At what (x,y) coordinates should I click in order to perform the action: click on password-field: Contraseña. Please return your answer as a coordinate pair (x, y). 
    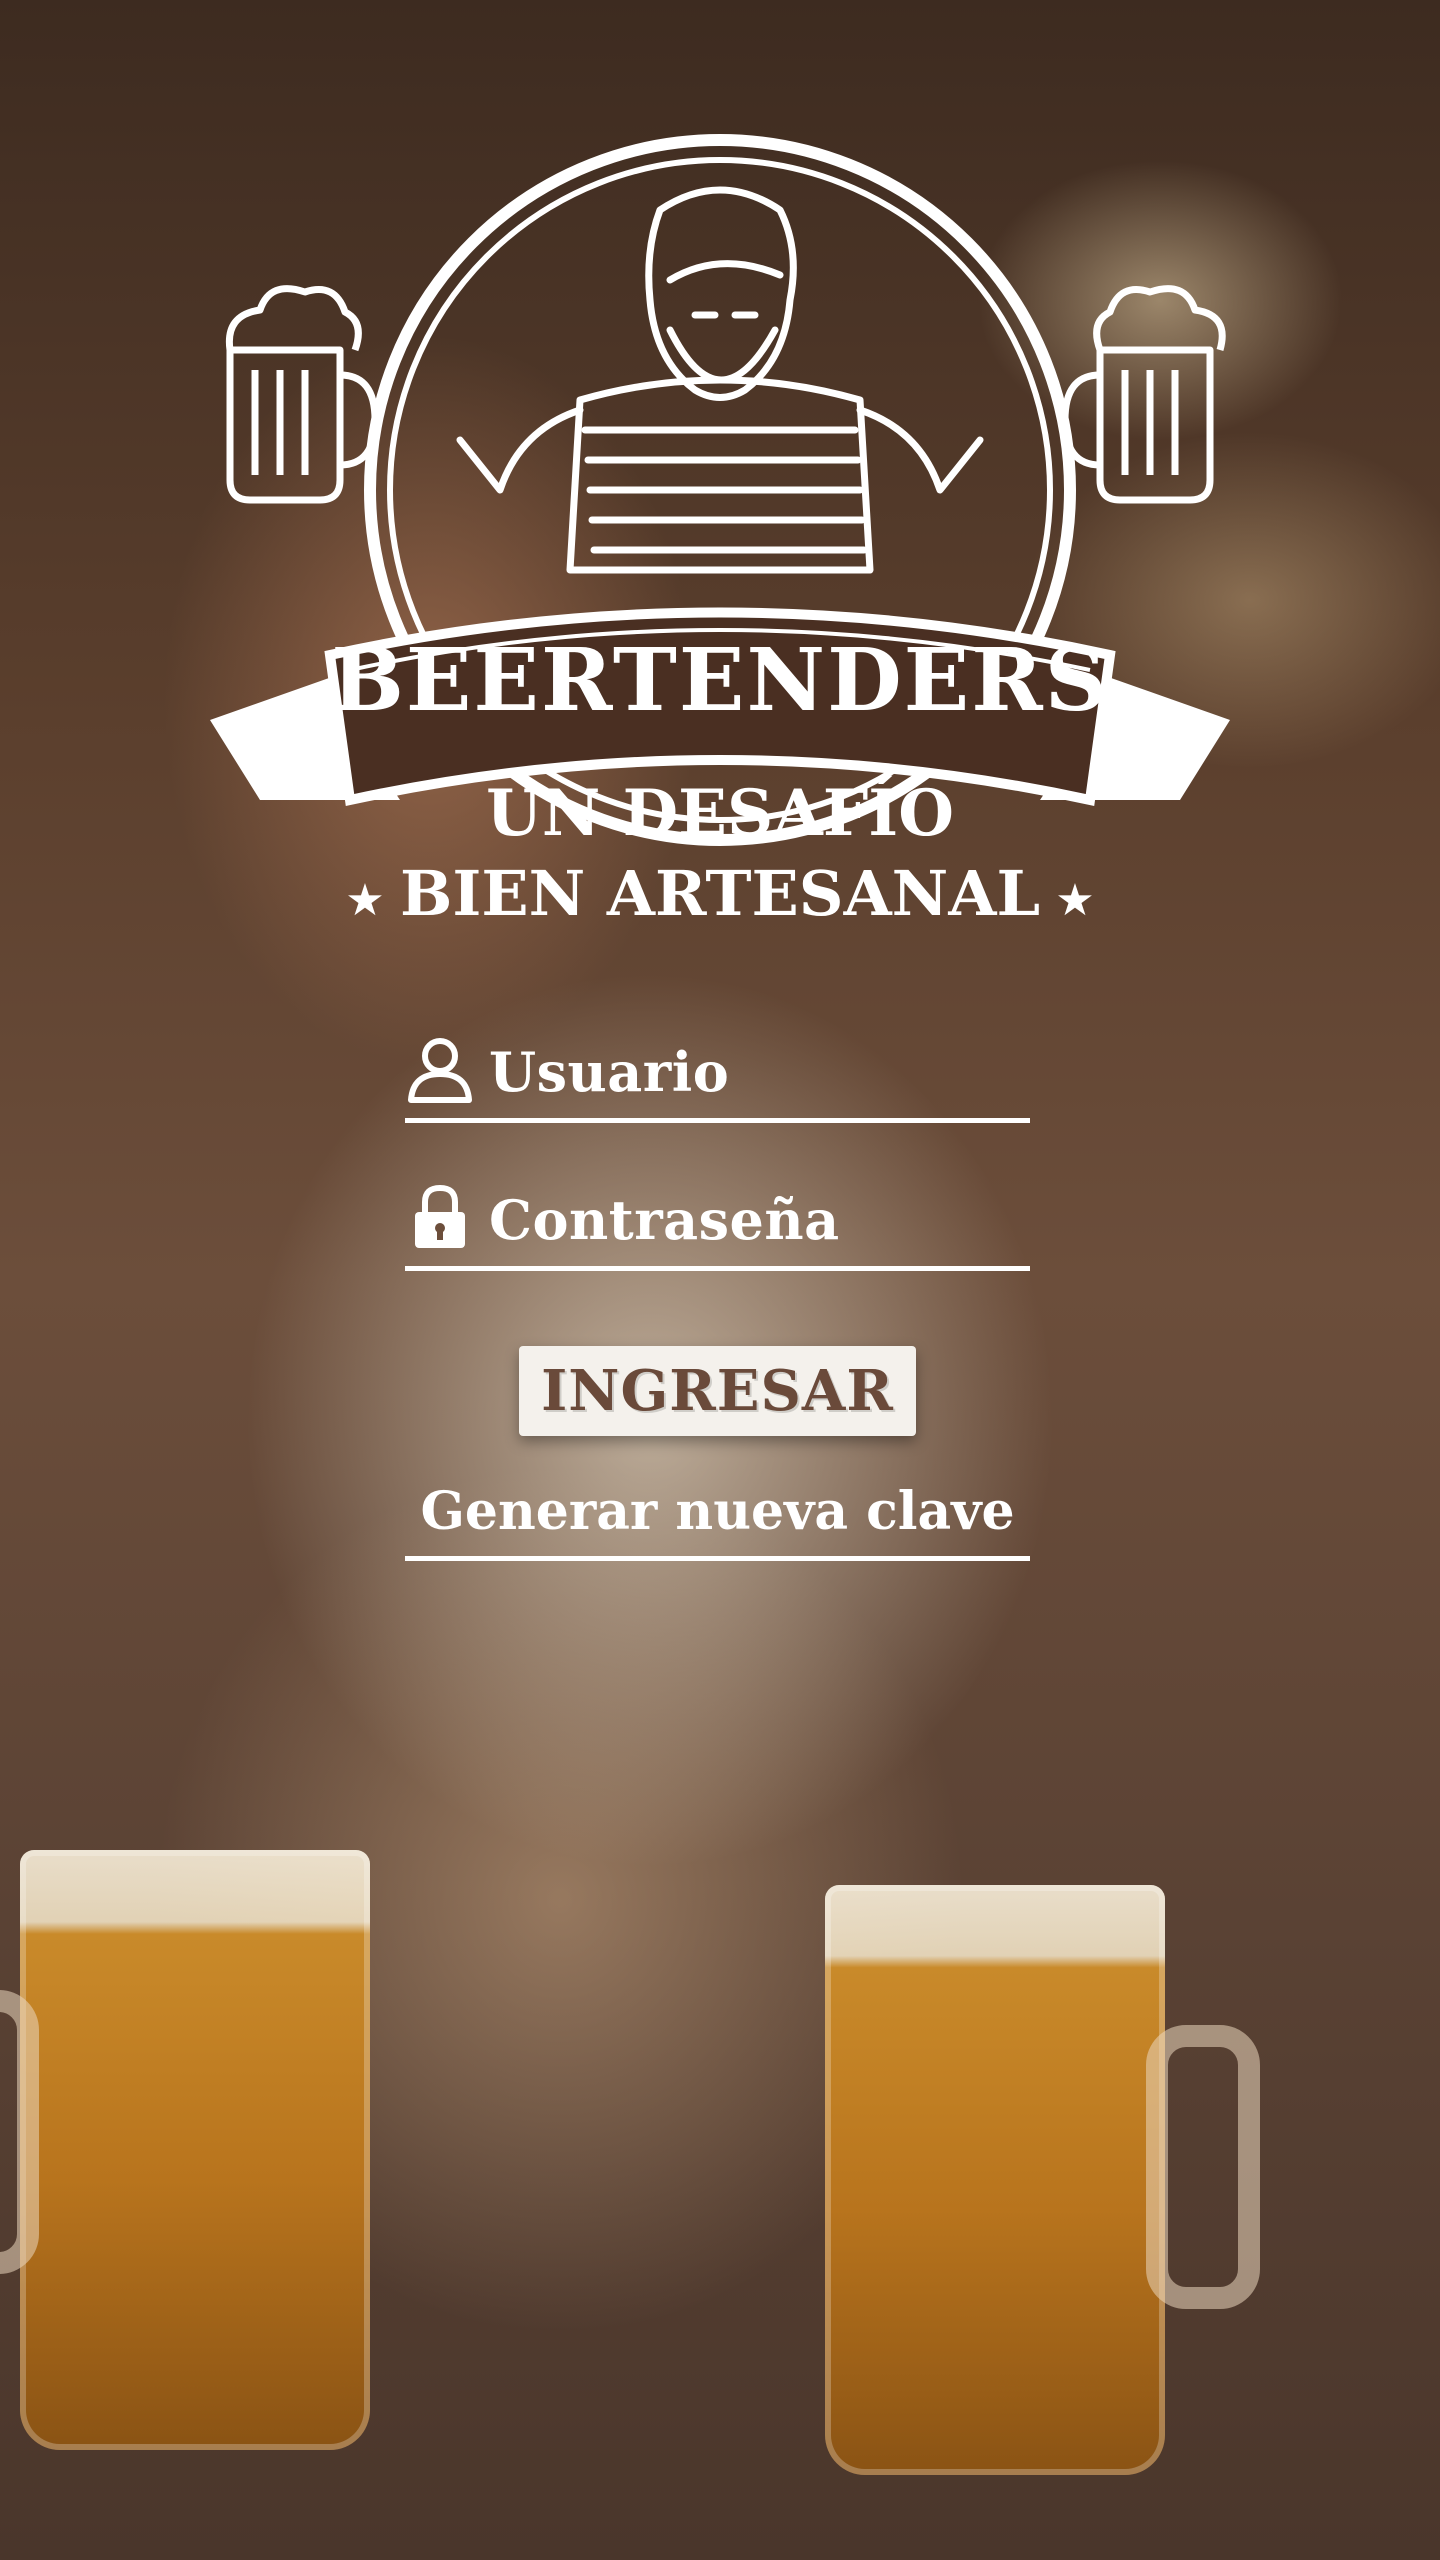
    Looking at the image, I should click on (717, 1212).